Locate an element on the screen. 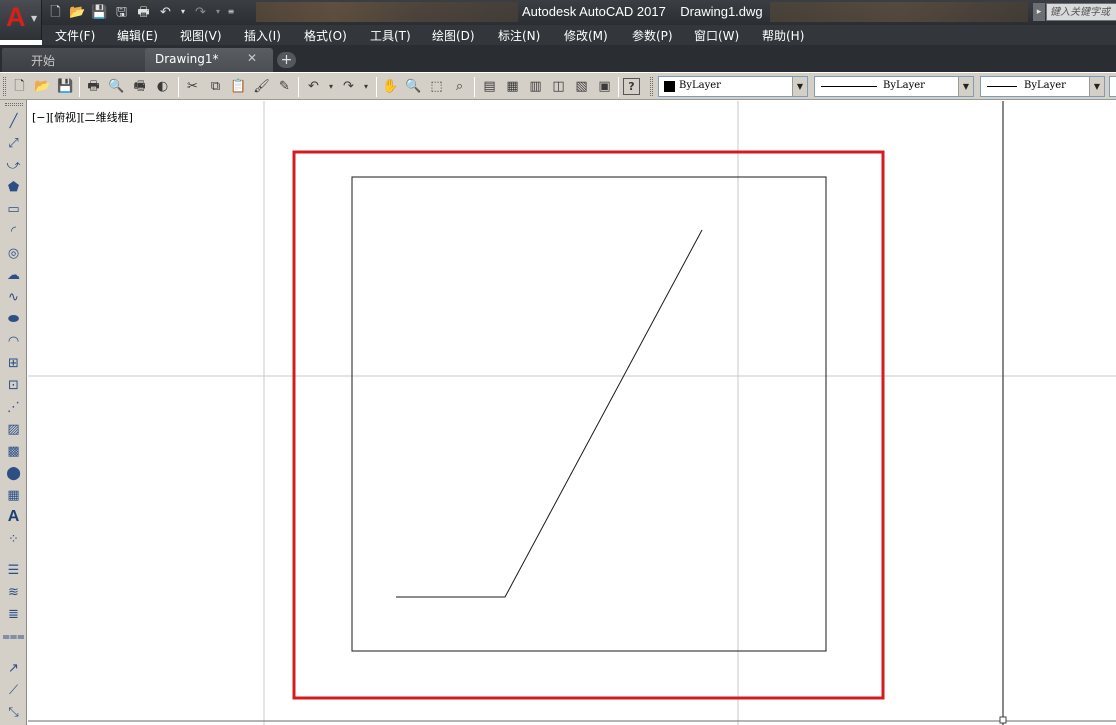  menu-dimension: 标注(N) is located at coordinates (519, 35).